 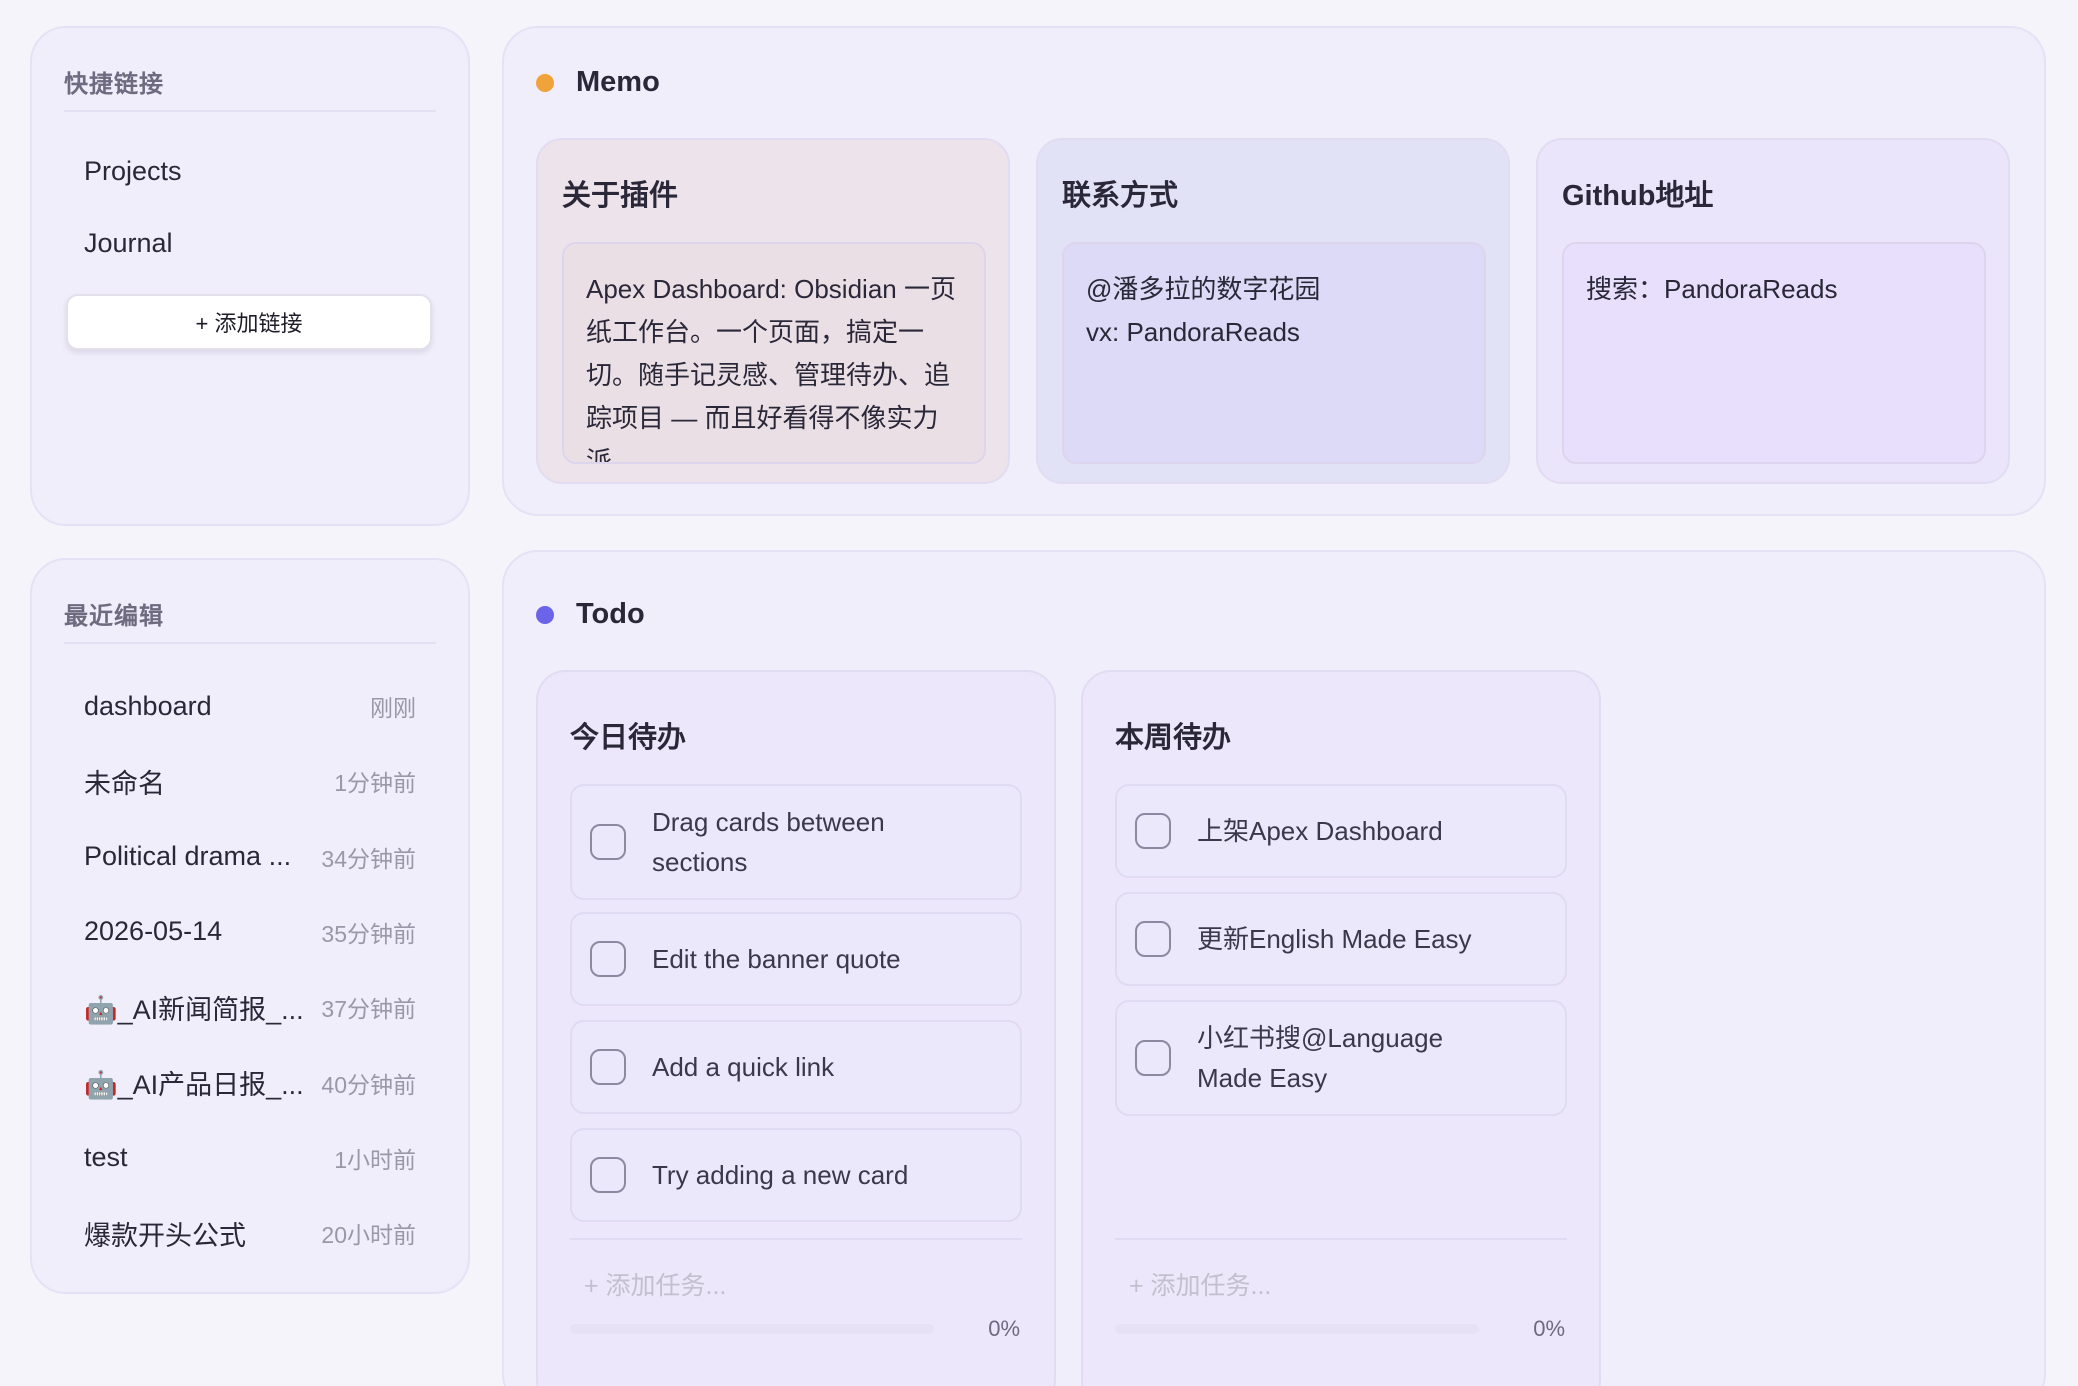 I want to click on memo-card-body: @潘多拉的数字花园 vx: PandoraReads, so click(x=1274, y=353).